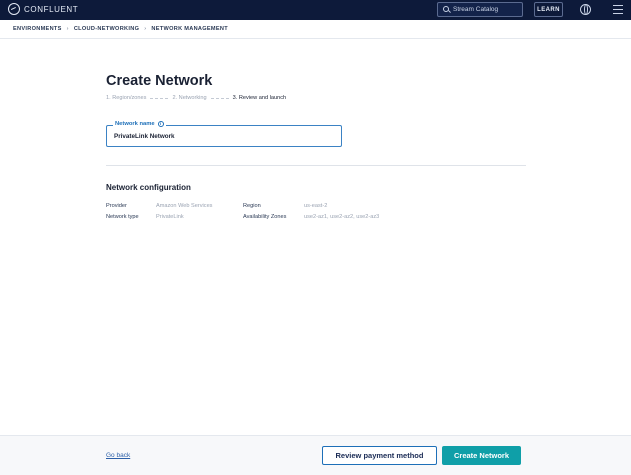  What do you see at coordinates (224, 134) in the screenshot?
I see `network-name-field: Network name i PrivateLink Network` at bounding box center [224, 134].